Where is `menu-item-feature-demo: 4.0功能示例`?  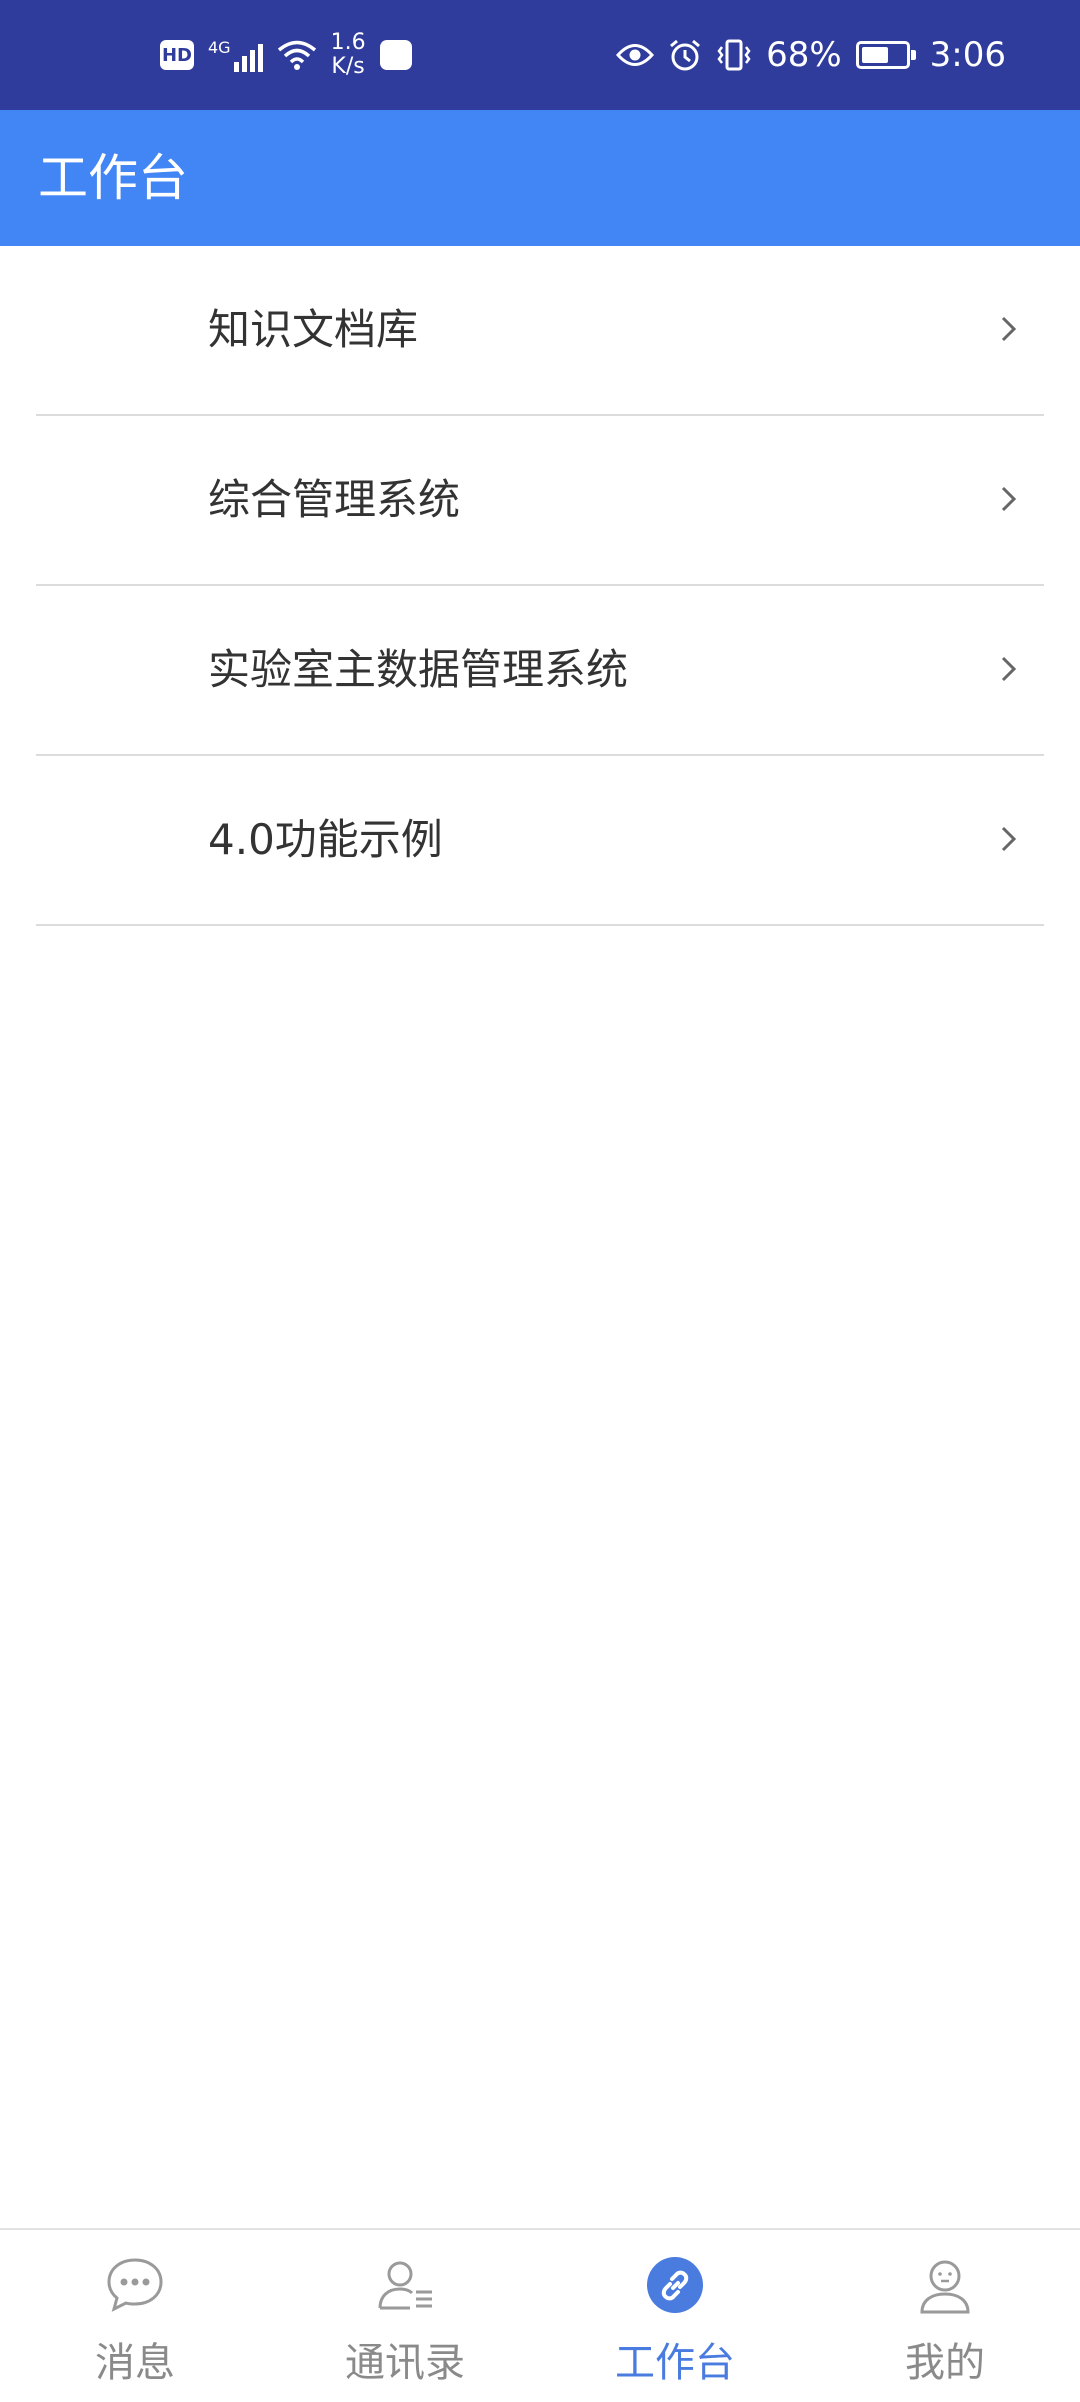 menu-item-feature-demo: 4.0功能示例 is located at coordinates (540, 841).